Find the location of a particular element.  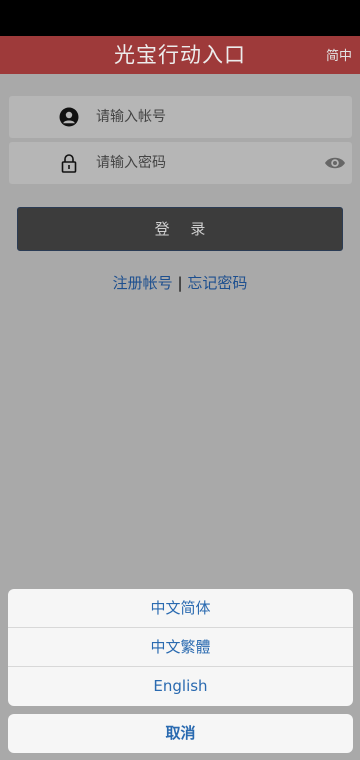

cancel-button: 取消 is located at coordinates (180, 733).